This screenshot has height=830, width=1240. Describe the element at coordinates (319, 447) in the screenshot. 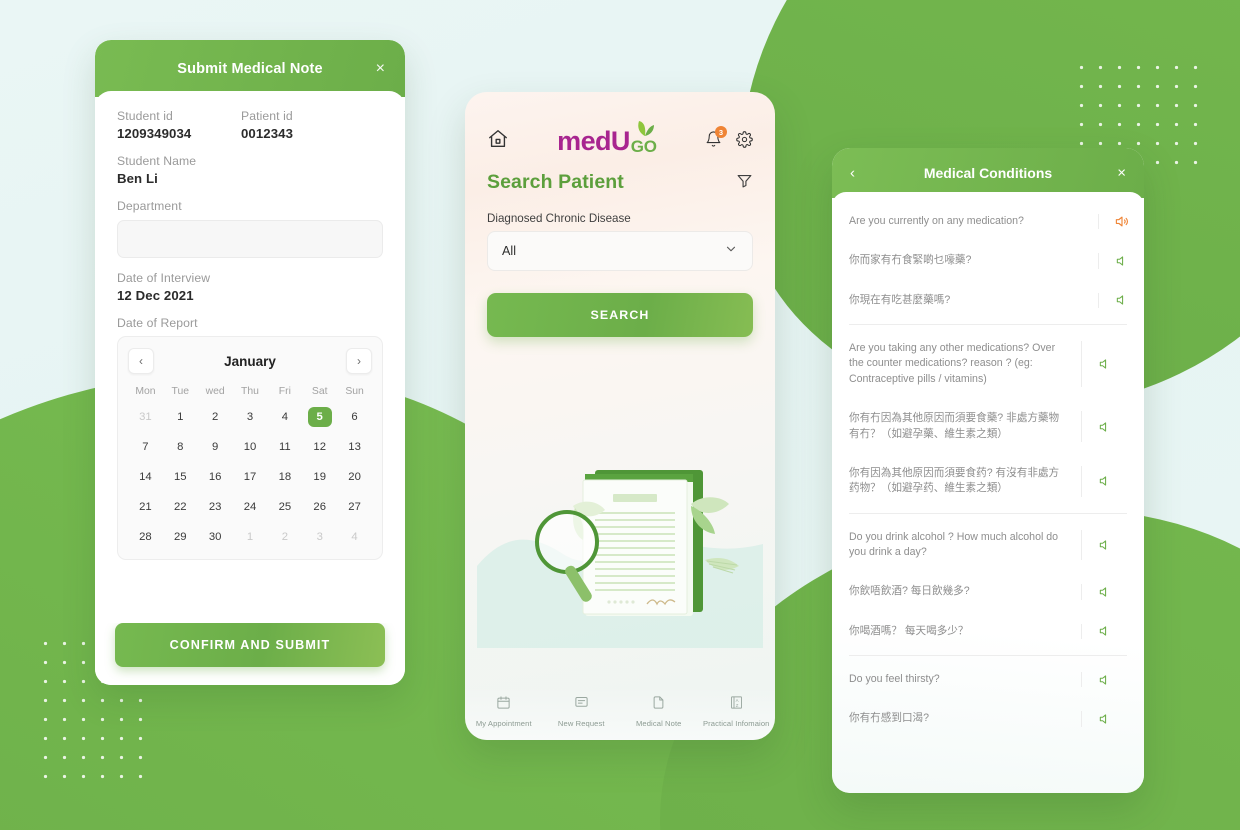

I see `calendar-day: 12` at that location.